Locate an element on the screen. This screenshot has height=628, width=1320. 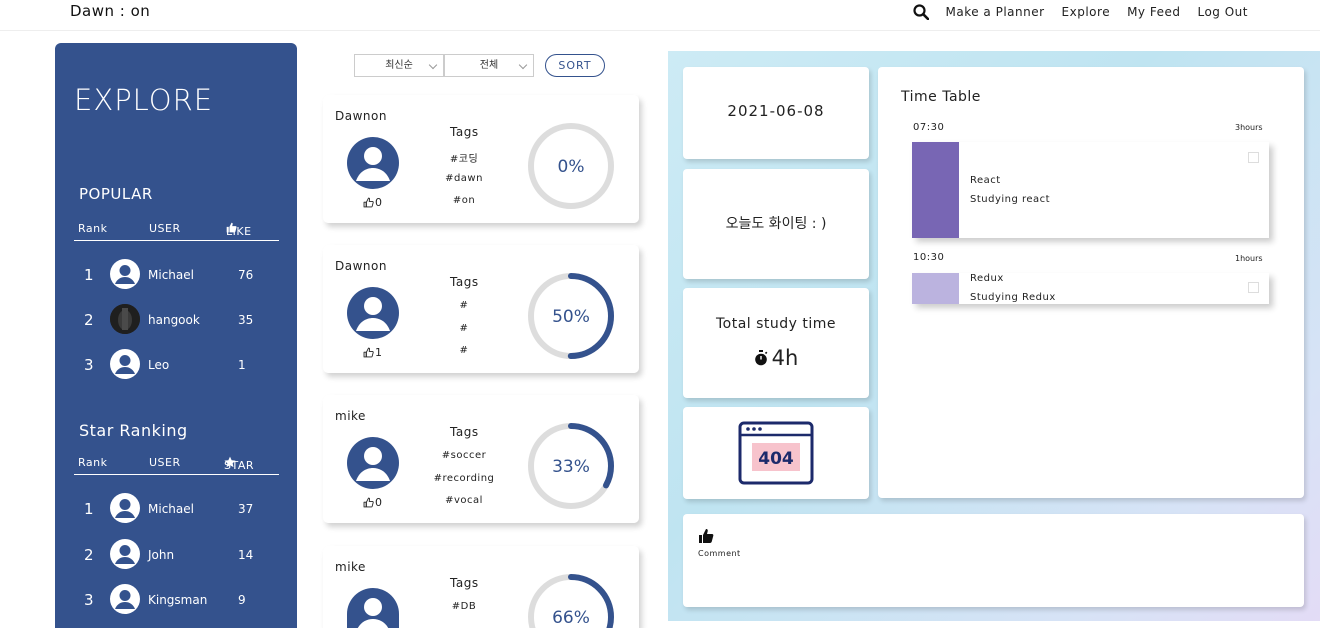
sort-button: SORT is located at coordinates (575, 65).